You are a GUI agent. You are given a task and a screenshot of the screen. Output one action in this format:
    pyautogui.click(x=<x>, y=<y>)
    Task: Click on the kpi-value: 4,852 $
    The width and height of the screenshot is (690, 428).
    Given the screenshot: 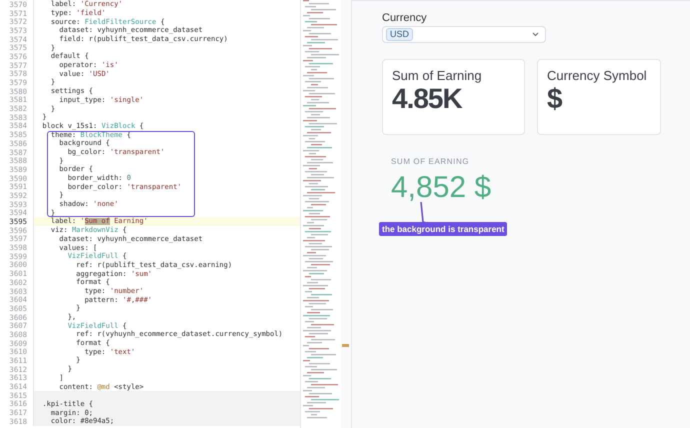 What is the action you would take?
    pyautogui.click(x=441, y=188)
    